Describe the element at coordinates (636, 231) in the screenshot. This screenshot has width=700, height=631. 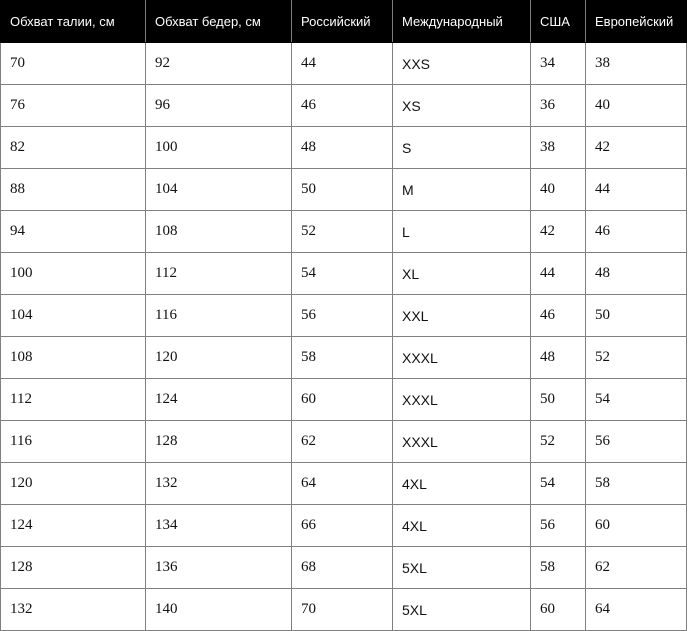
I see `cell-eu: 46` at that location.